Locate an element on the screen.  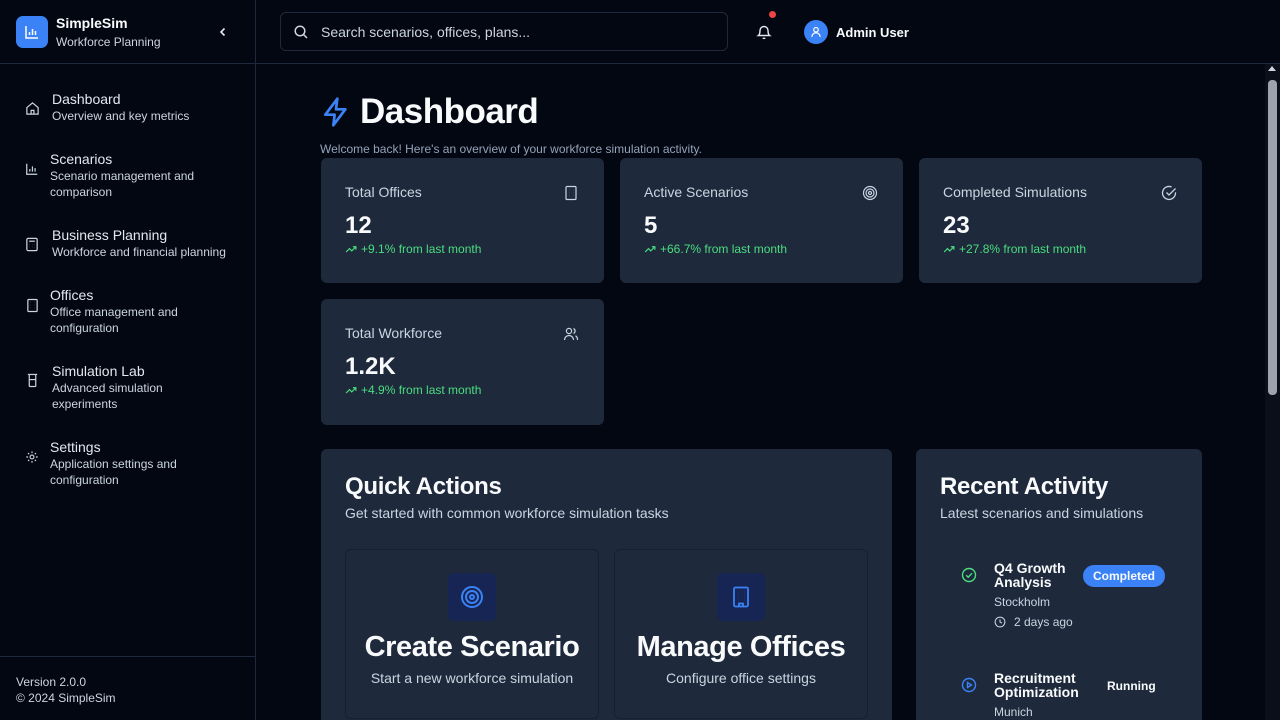
scrollbar is located at coordinates (1272, 392).